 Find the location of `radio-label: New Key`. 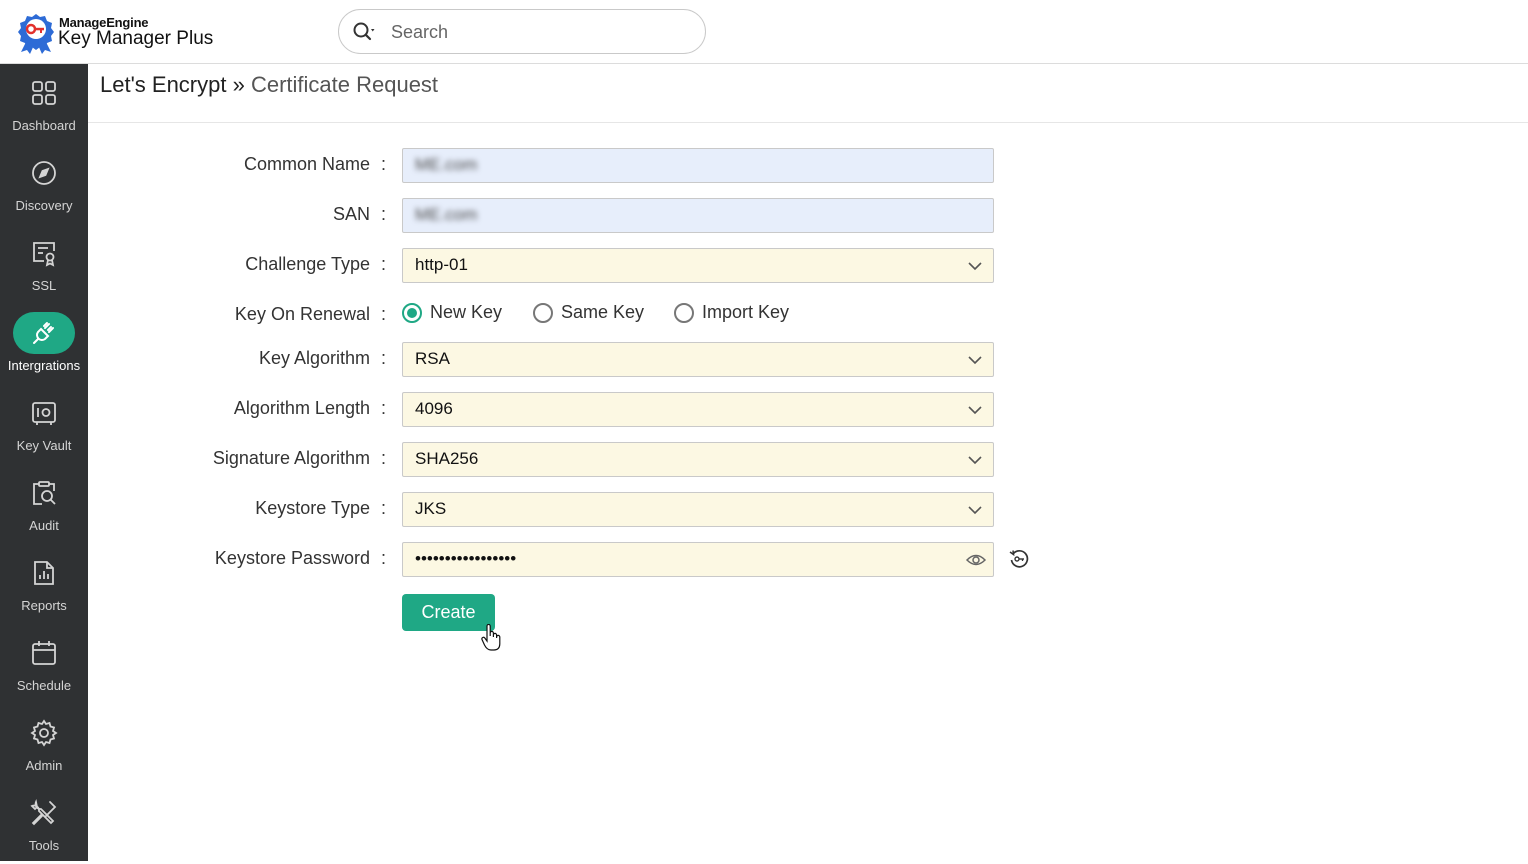

radio-label: New Key is located at coordinates (466, 312).